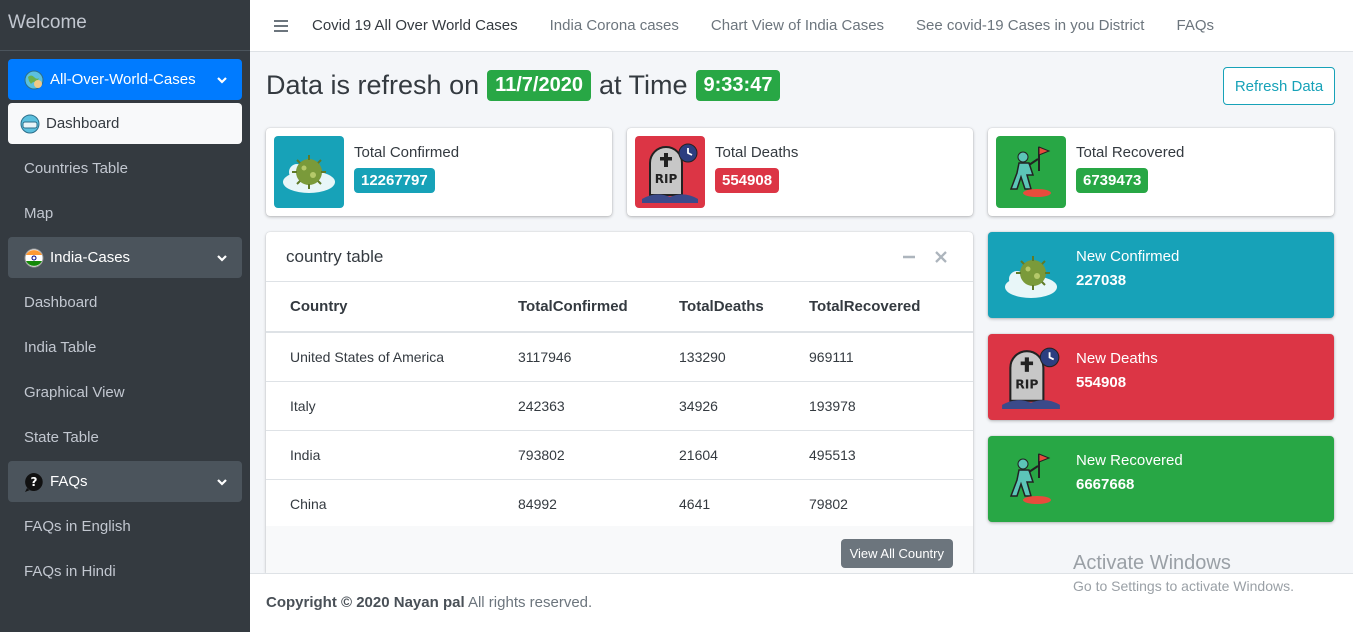 The height and width of the screenshot is (632, 1353). I want to click on sidebar-item-faqs-english: FAQs in English, so click(125, 526).